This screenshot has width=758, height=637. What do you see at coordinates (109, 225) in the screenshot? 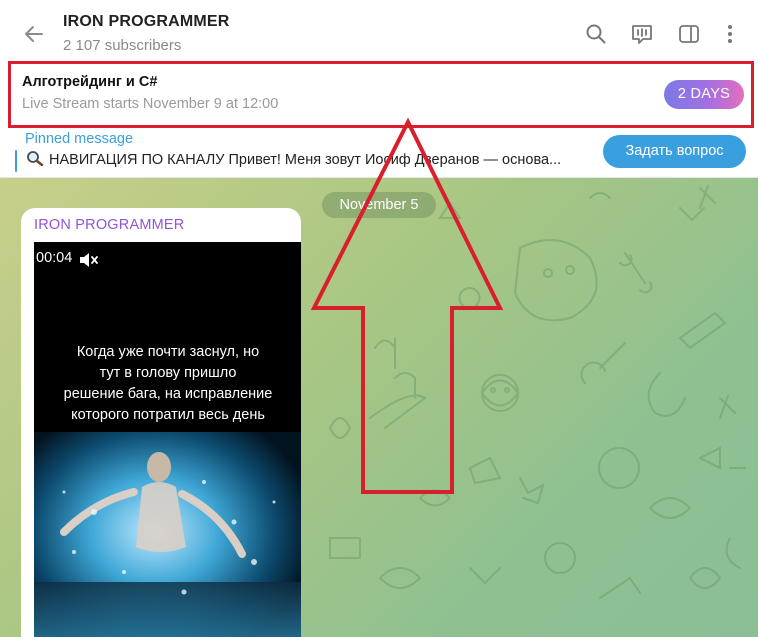
I see `message-author: IRON PROGRAMMER` at bounding box center [109, 225].